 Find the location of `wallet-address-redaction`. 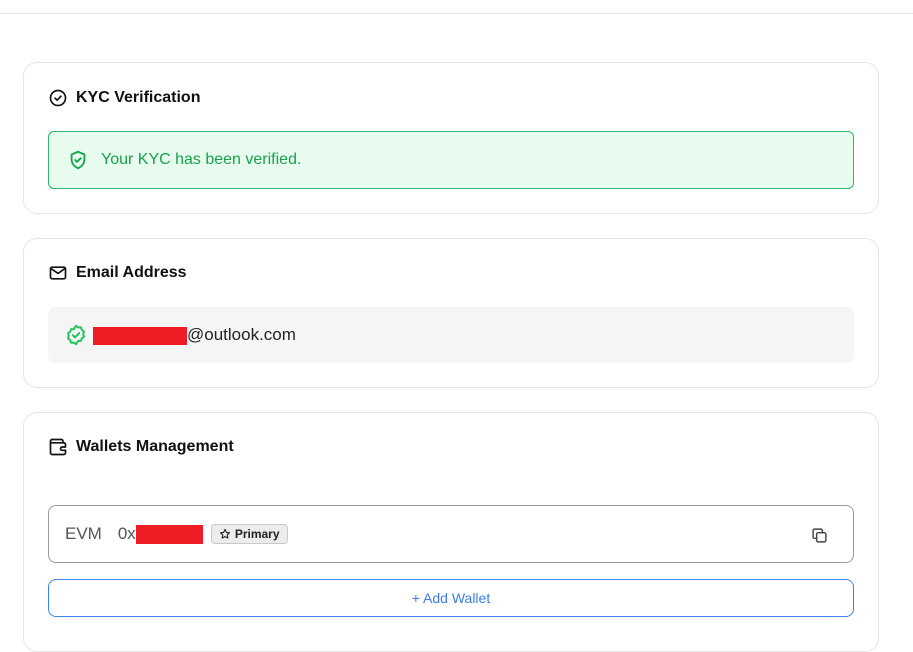

wallet-address-redaction is located at coordinates (169, 534).